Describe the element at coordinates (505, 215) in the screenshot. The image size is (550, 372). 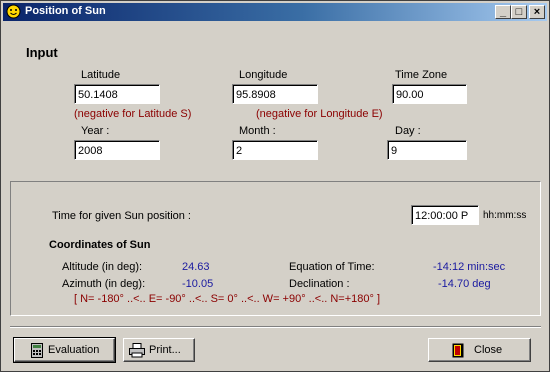
I see `time-unit: hh:mm:ss` at that location.